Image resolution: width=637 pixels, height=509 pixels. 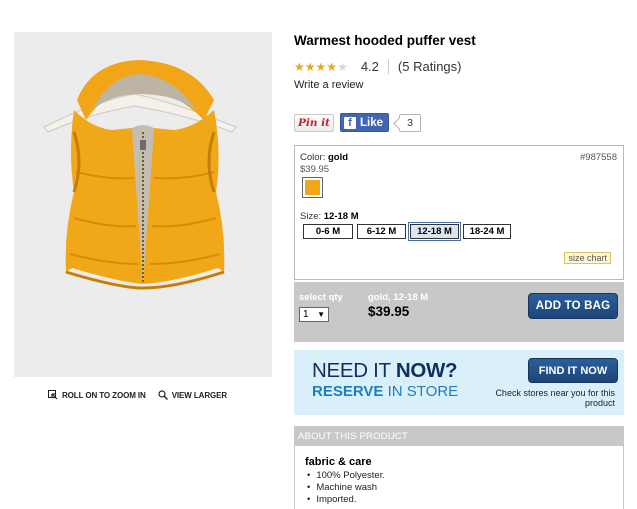 What do you see at coordinates (315, 169) in the screenshot?
I see `base-price: $39.95` at bounding box center [315, 169].